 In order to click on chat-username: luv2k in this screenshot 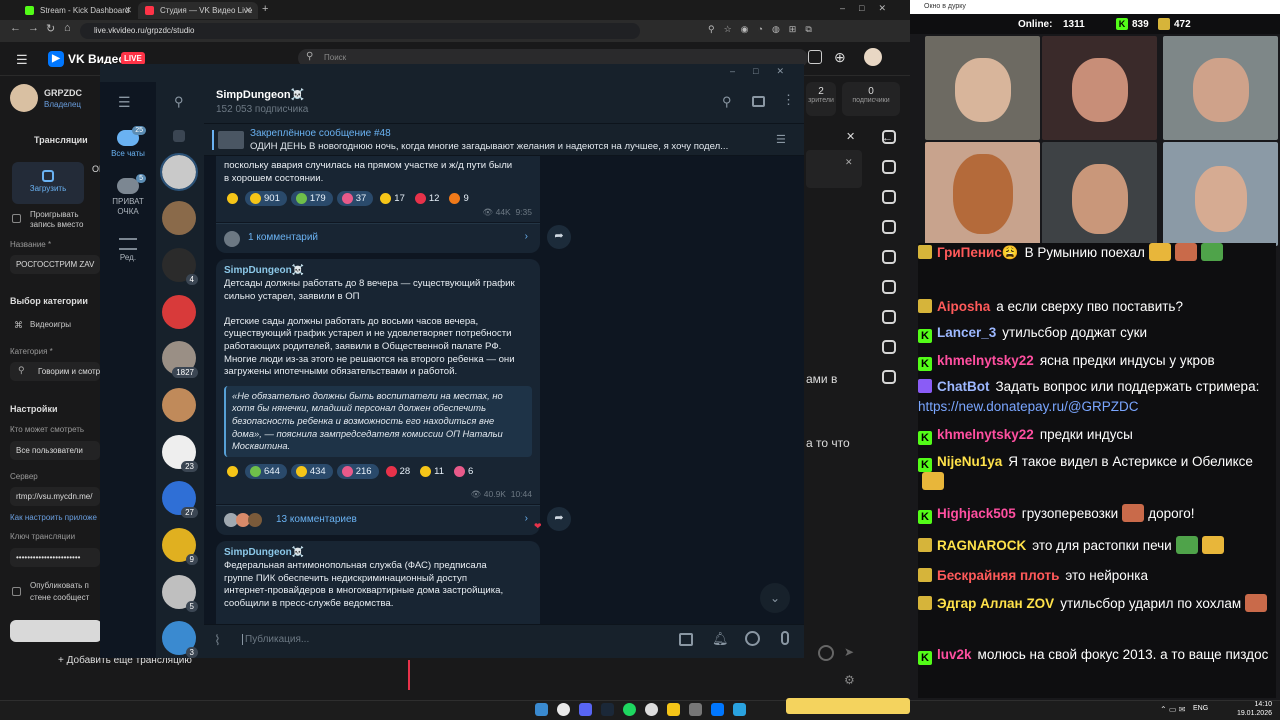, I will do `click(954, 654)`.